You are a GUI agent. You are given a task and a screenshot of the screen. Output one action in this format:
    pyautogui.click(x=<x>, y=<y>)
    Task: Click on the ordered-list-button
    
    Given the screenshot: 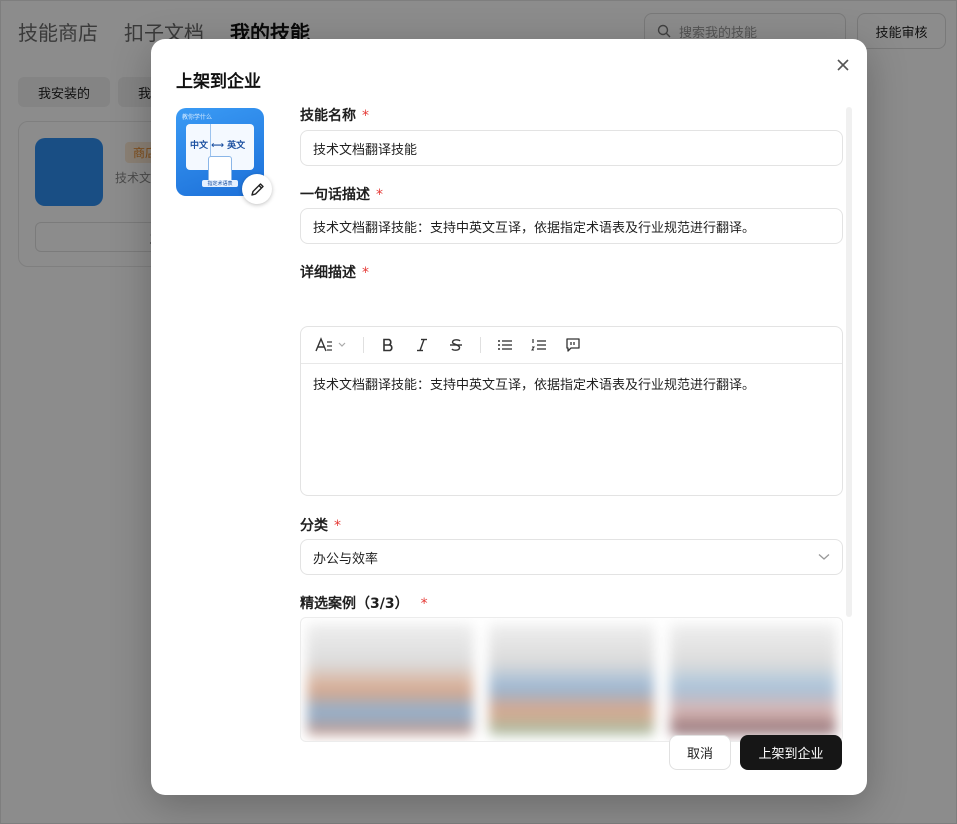 What is the action you would take?
    pyautogui.click(x=539, y=345)
    